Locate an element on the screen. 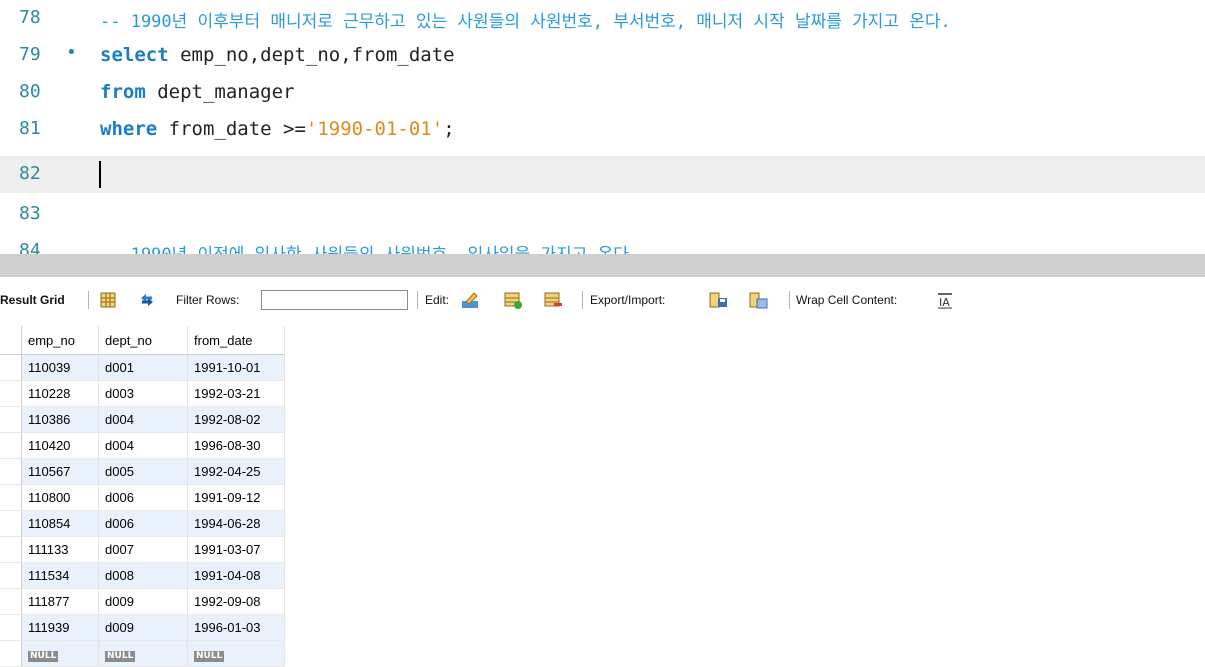 The height and width of the screenshot is (667, 1205). cell-from-date: 1996-08-30 is located at coordinates (236, 445).